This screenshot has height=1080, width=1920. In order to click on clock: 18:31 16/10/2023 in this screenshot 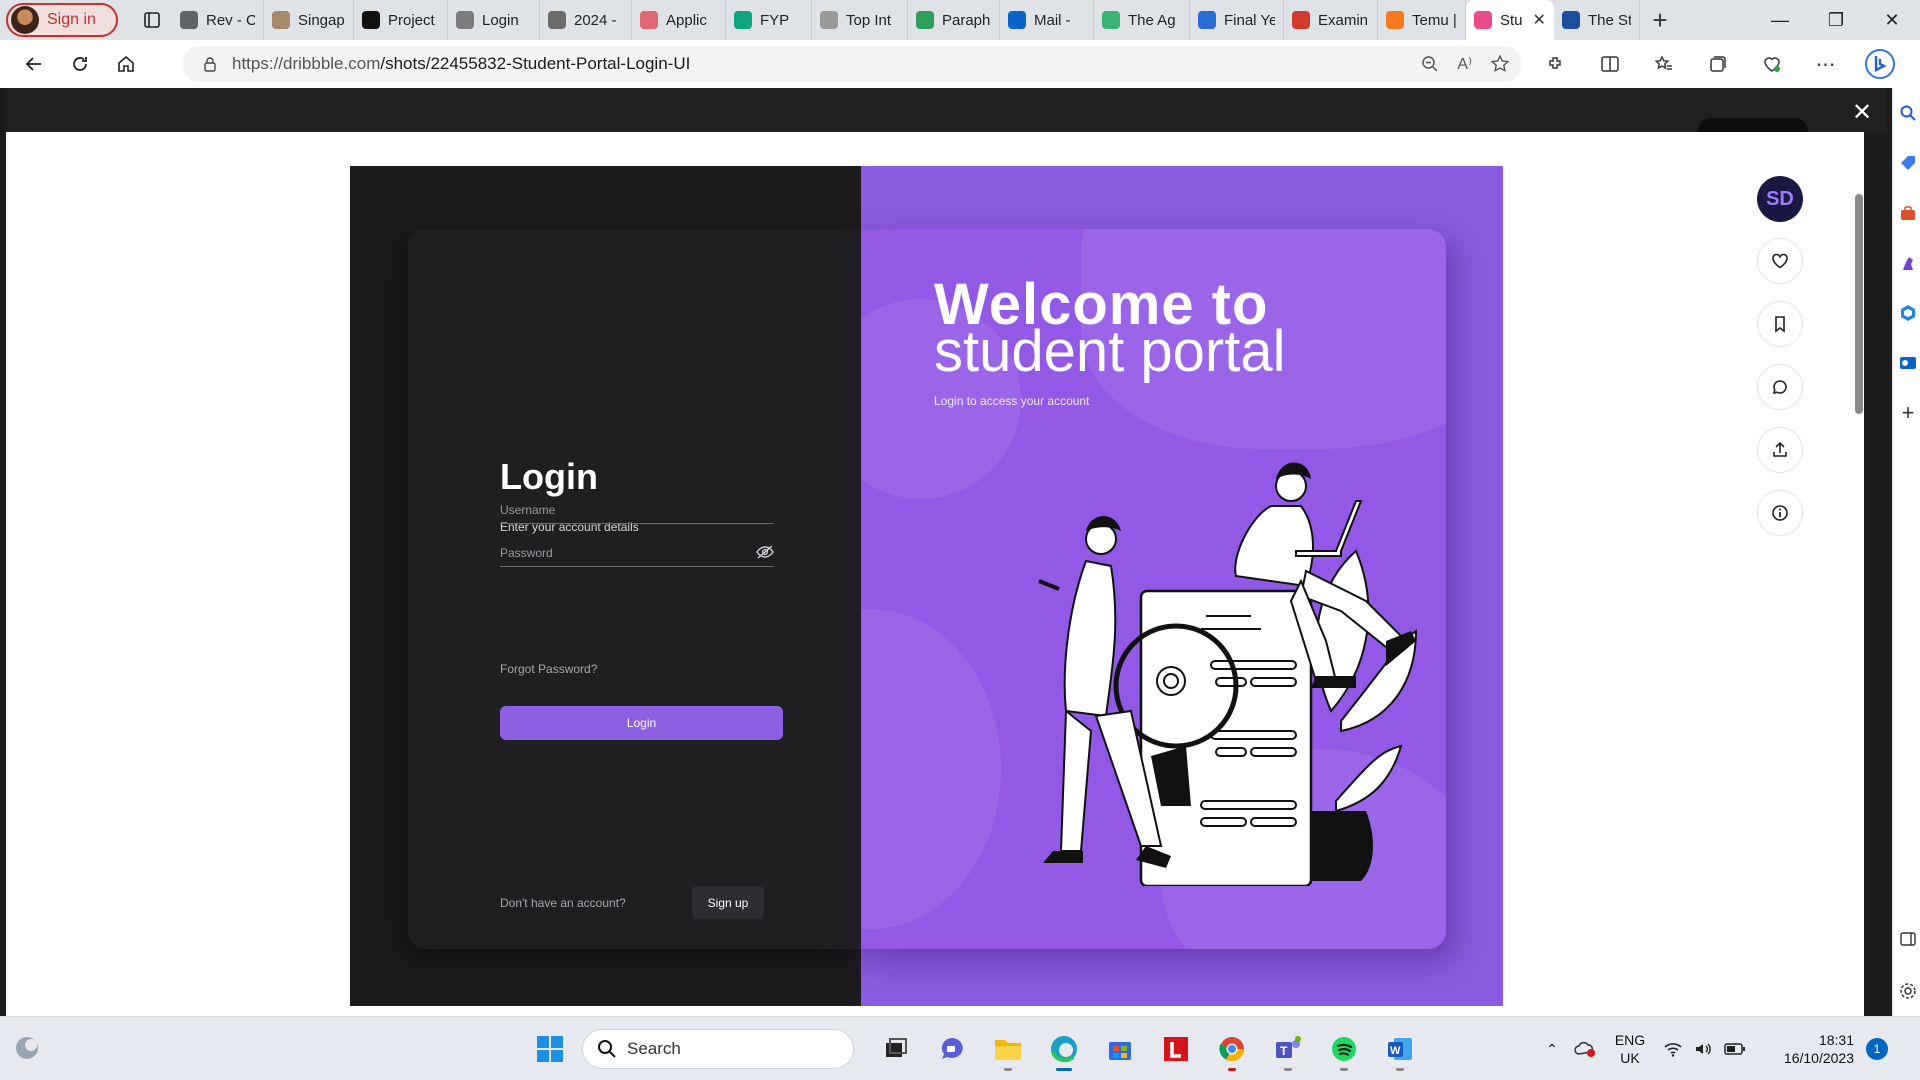, I will do `click(1806, 1049)`.